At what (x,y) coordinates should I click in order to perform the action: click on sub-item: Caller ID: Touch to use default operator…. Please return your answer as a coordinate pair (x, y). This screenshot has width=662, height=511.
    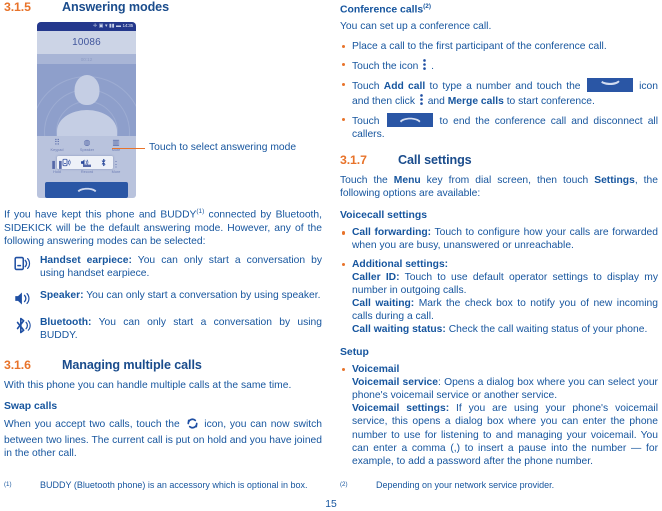
    Looking at the image, I should click on (505, 284).